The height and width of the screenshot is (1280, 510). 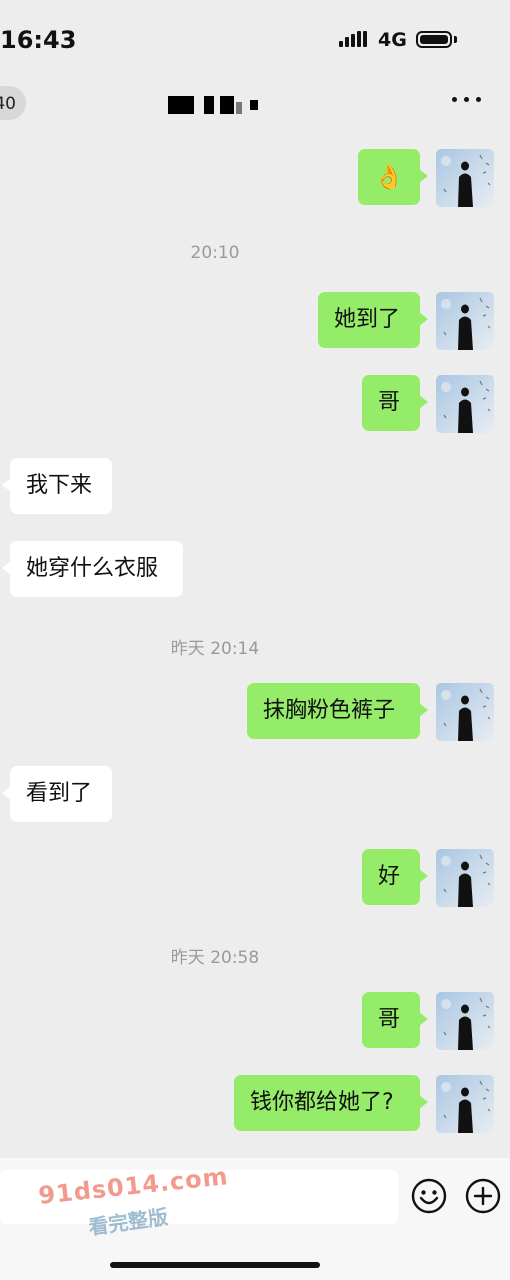 I want to click on message-bubble-outgoing: 好, so click(x=395, y=877).